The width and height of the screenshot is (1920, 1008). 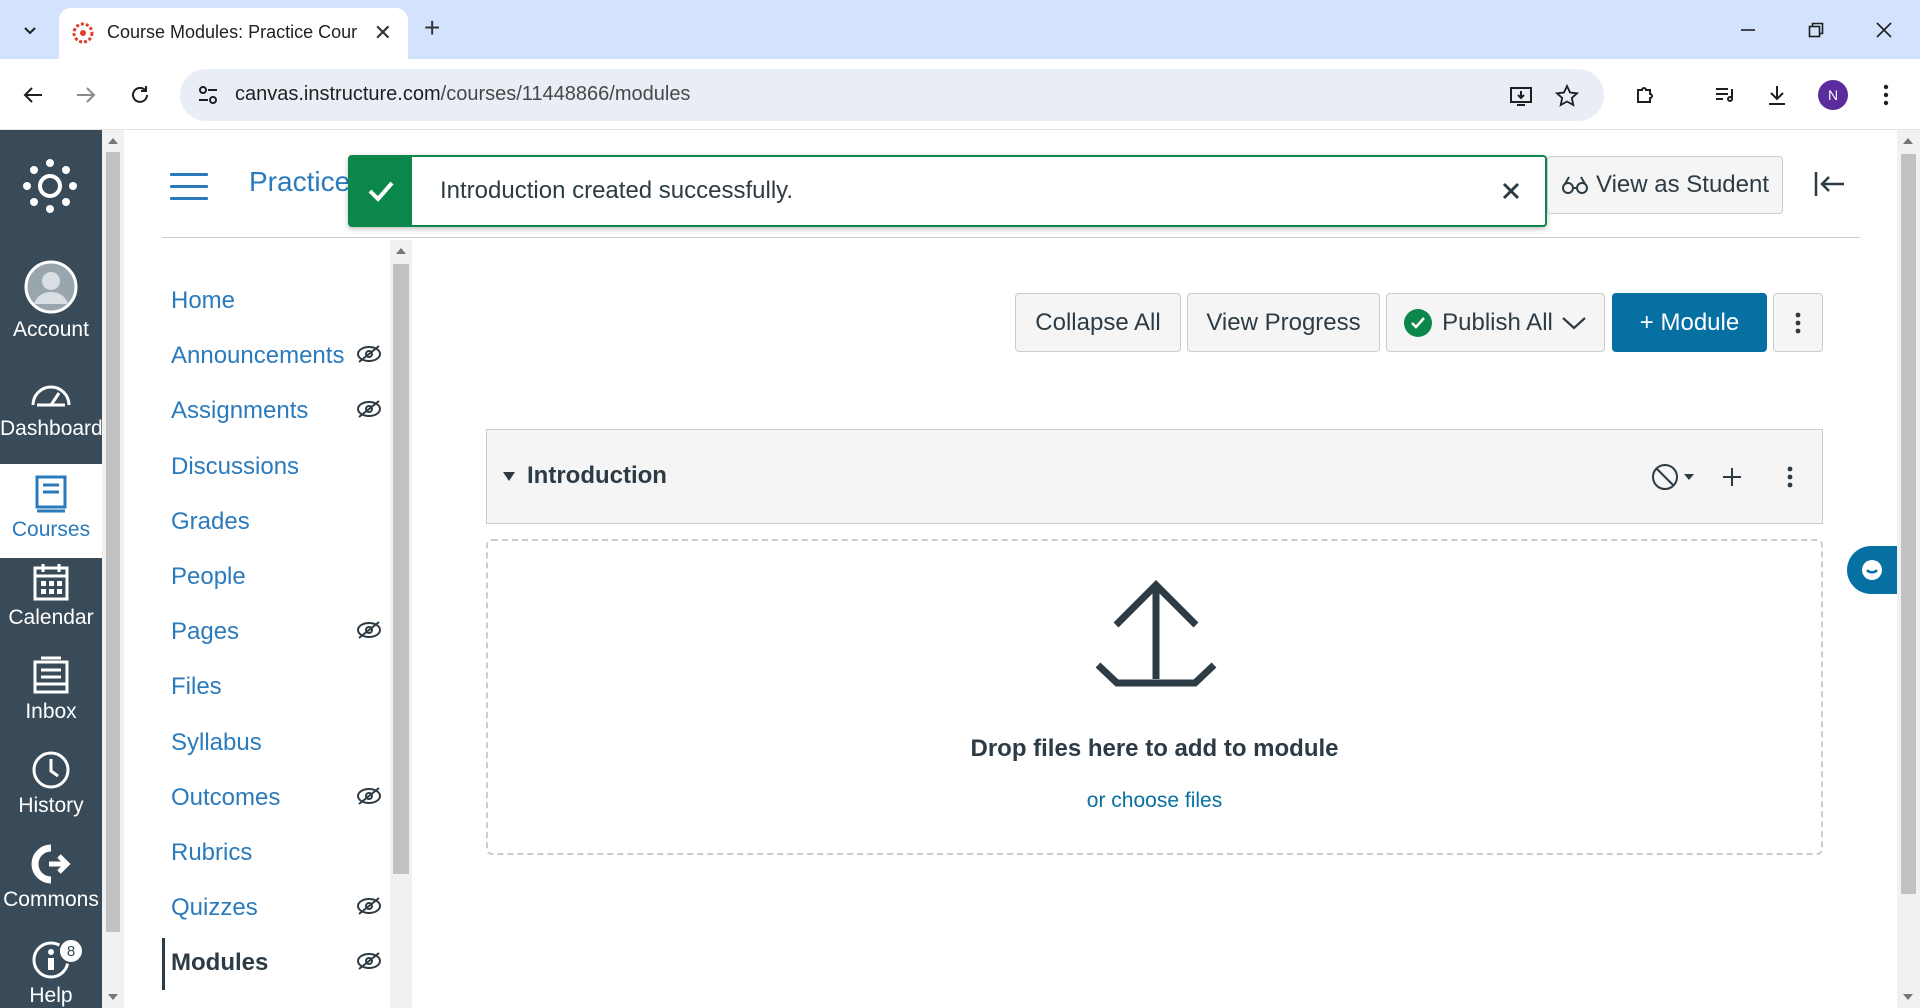 I want to click on commons-icon, so click(x=51, y=864).